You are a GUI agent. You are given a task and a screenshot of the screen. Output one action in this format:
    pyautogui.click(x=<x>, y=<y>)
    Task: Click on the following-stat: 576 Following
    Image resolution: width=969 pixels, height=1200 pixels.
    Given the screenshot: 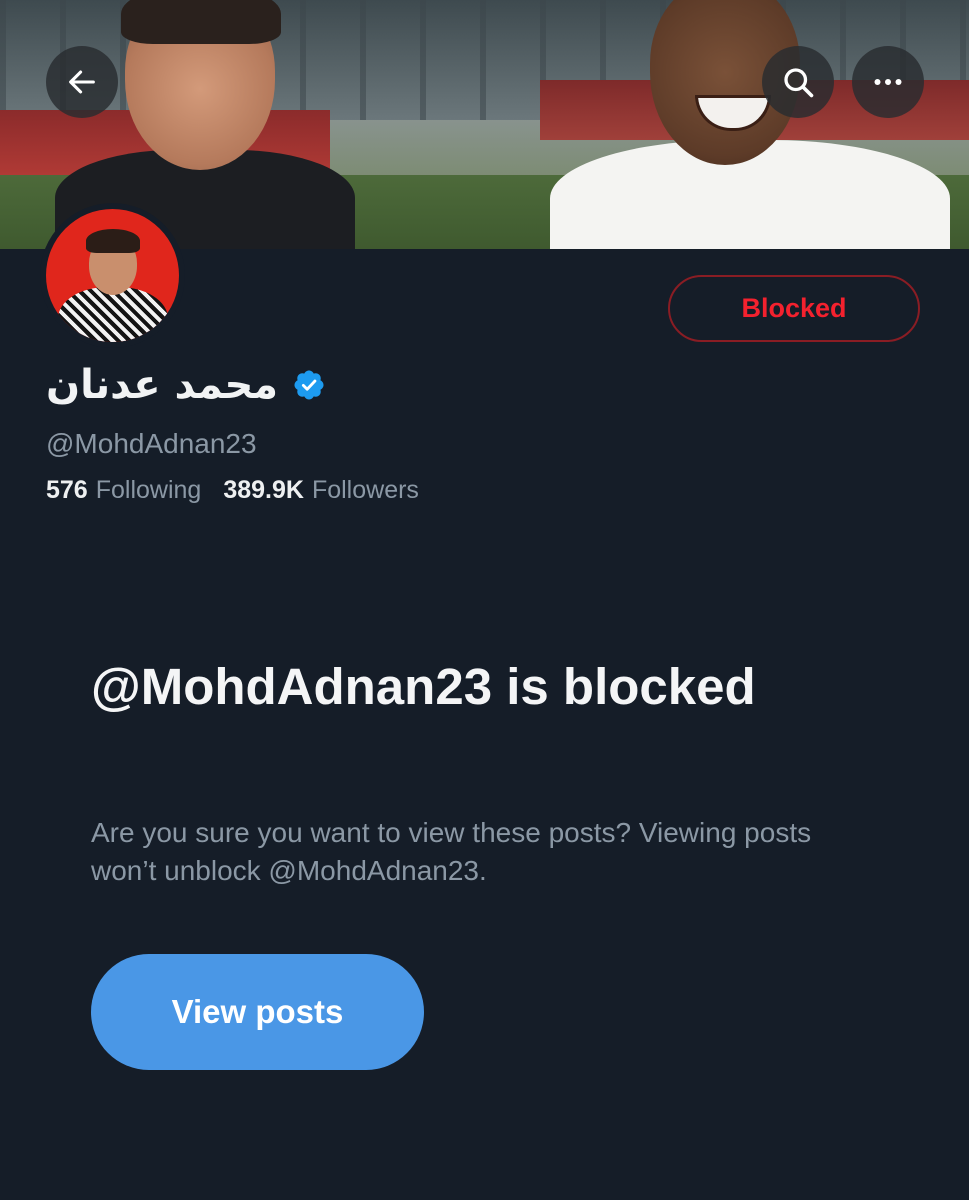 What is the action you would take?
    pyautogui.click(x=123, y=490)
    